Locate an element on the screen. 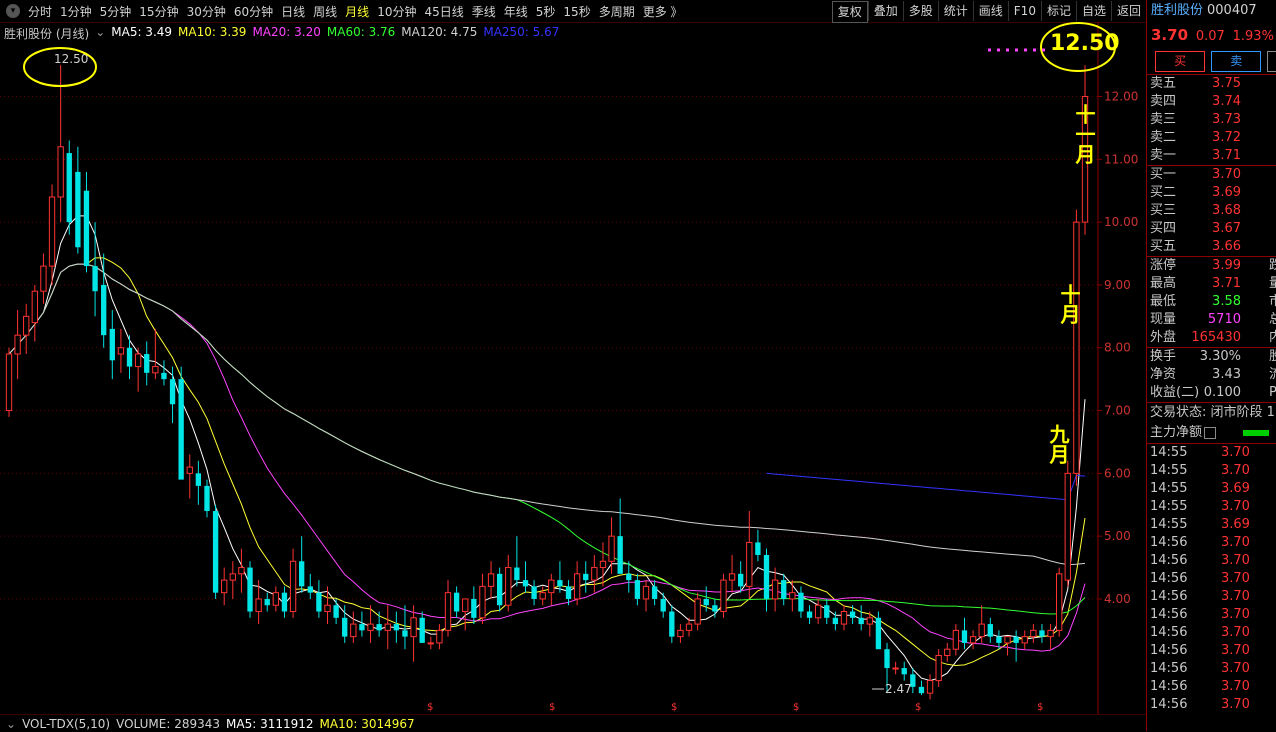  bid-list: 买一 3.70 买二 3.69 买三 3.68 买四 3.67 买五 3.66 is located at coordinates (1211, 211).